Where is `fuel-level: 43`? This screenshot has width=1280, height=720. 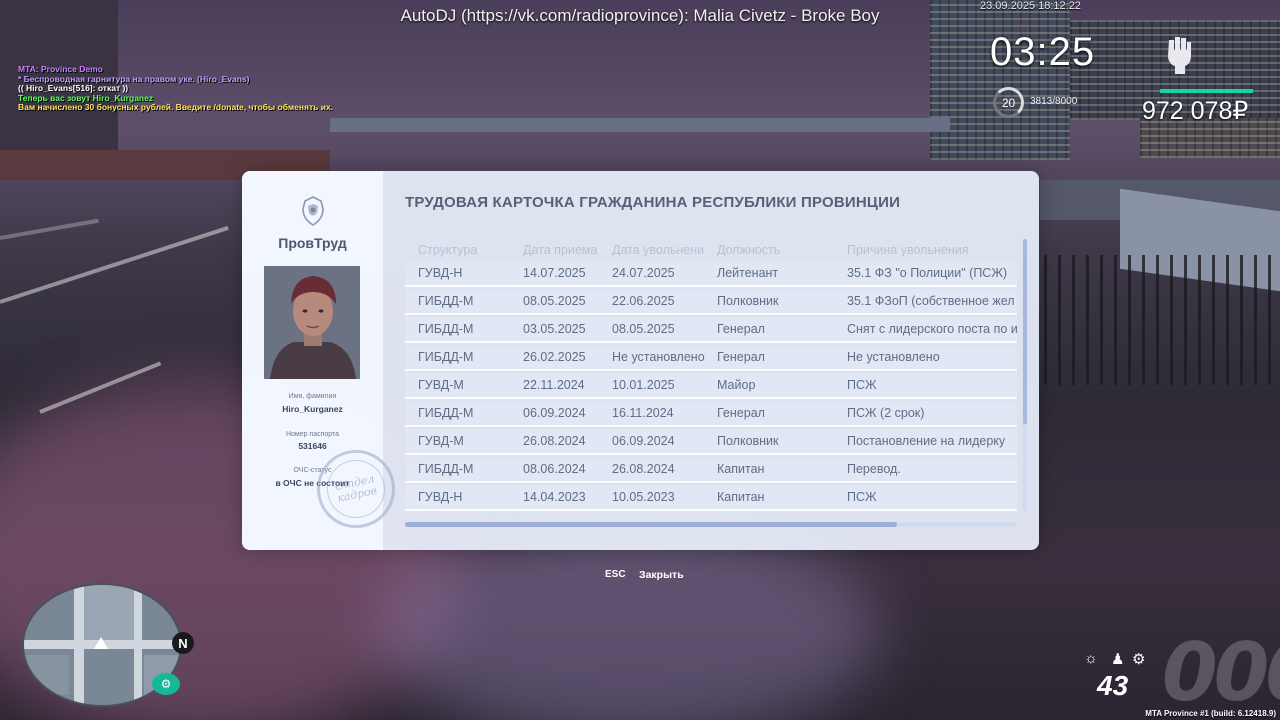 fuel-level: 43 is located at coordinates (1113, 685).